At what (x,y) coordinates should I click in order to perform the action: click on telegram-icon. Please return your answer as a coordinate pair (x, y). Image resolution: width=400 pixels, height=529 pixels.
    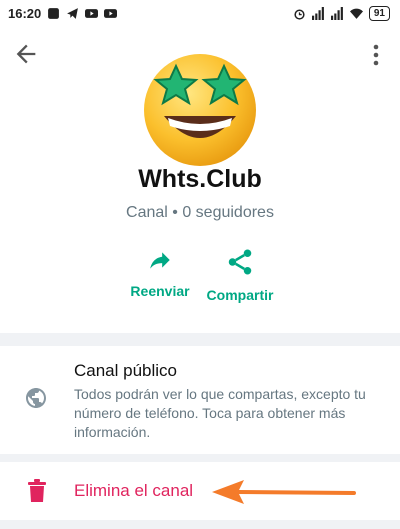
    Looking at the image, I should click on (73, 13).